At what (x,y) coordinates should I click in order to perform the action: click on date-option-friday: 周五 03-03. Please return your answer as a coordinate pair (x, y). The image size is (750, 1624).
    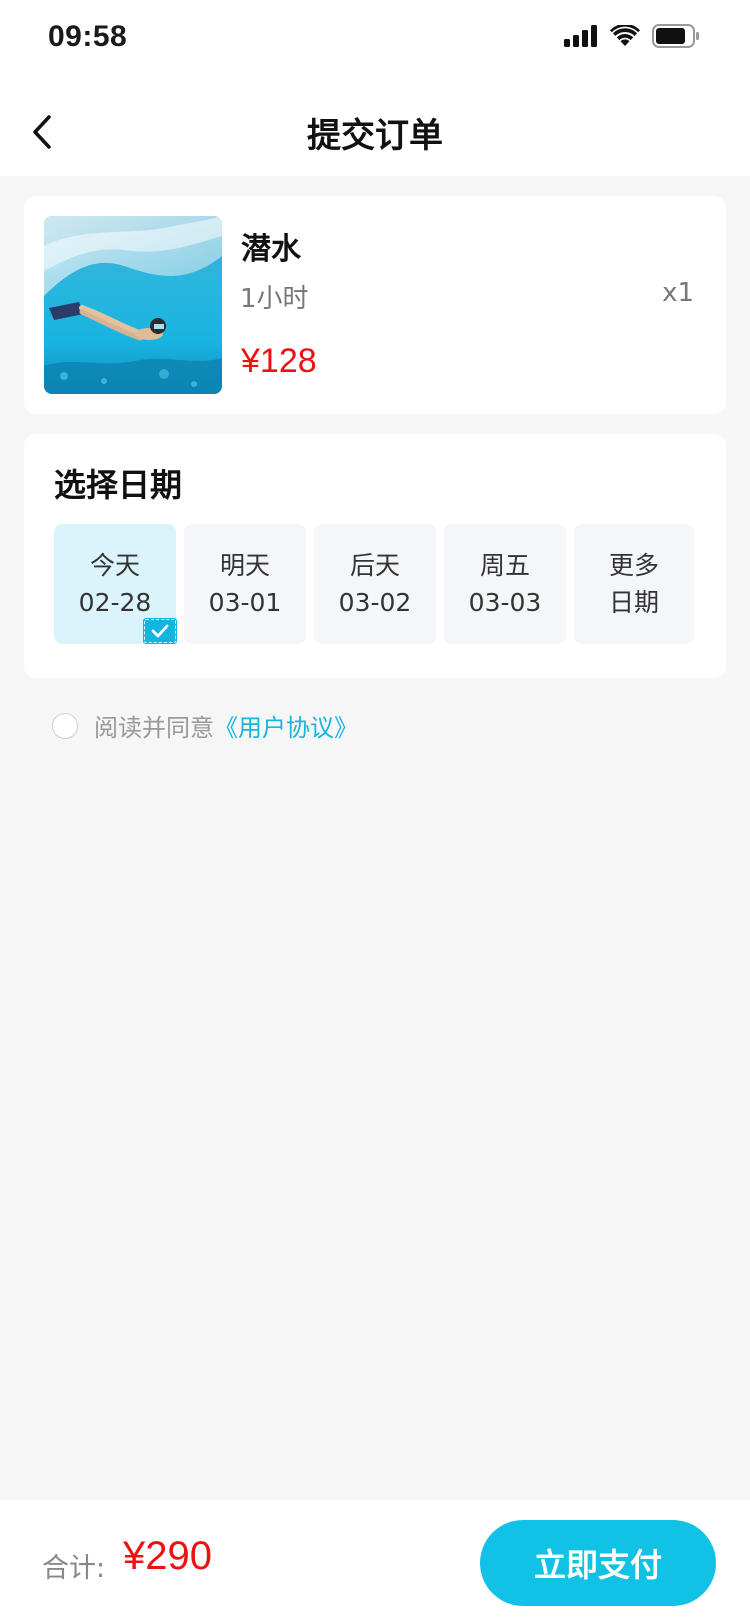
    Looking at the image, I should click on (505, 584).